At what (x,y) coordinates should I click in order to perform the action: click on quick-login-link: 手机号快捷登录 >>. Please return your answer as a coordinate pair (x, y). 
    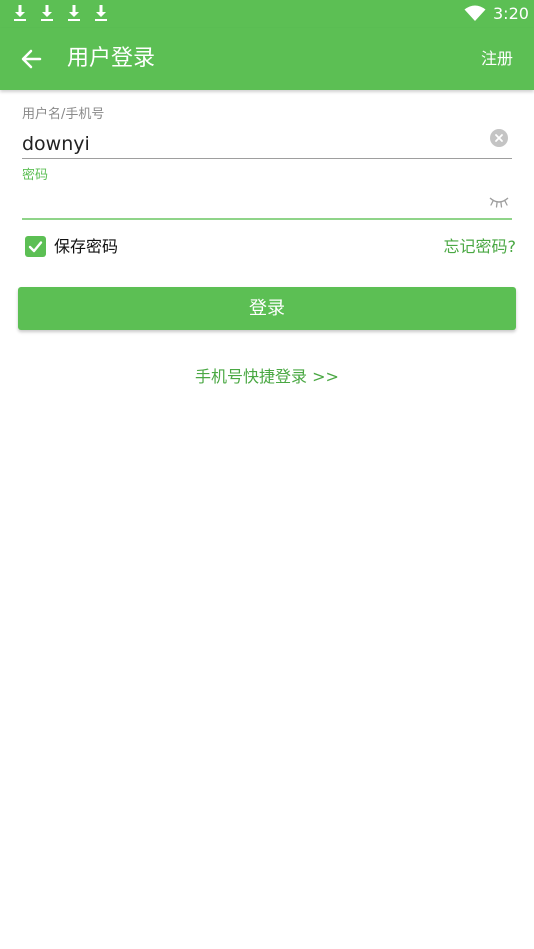
    Looking at the image, I should click on (267, 377).